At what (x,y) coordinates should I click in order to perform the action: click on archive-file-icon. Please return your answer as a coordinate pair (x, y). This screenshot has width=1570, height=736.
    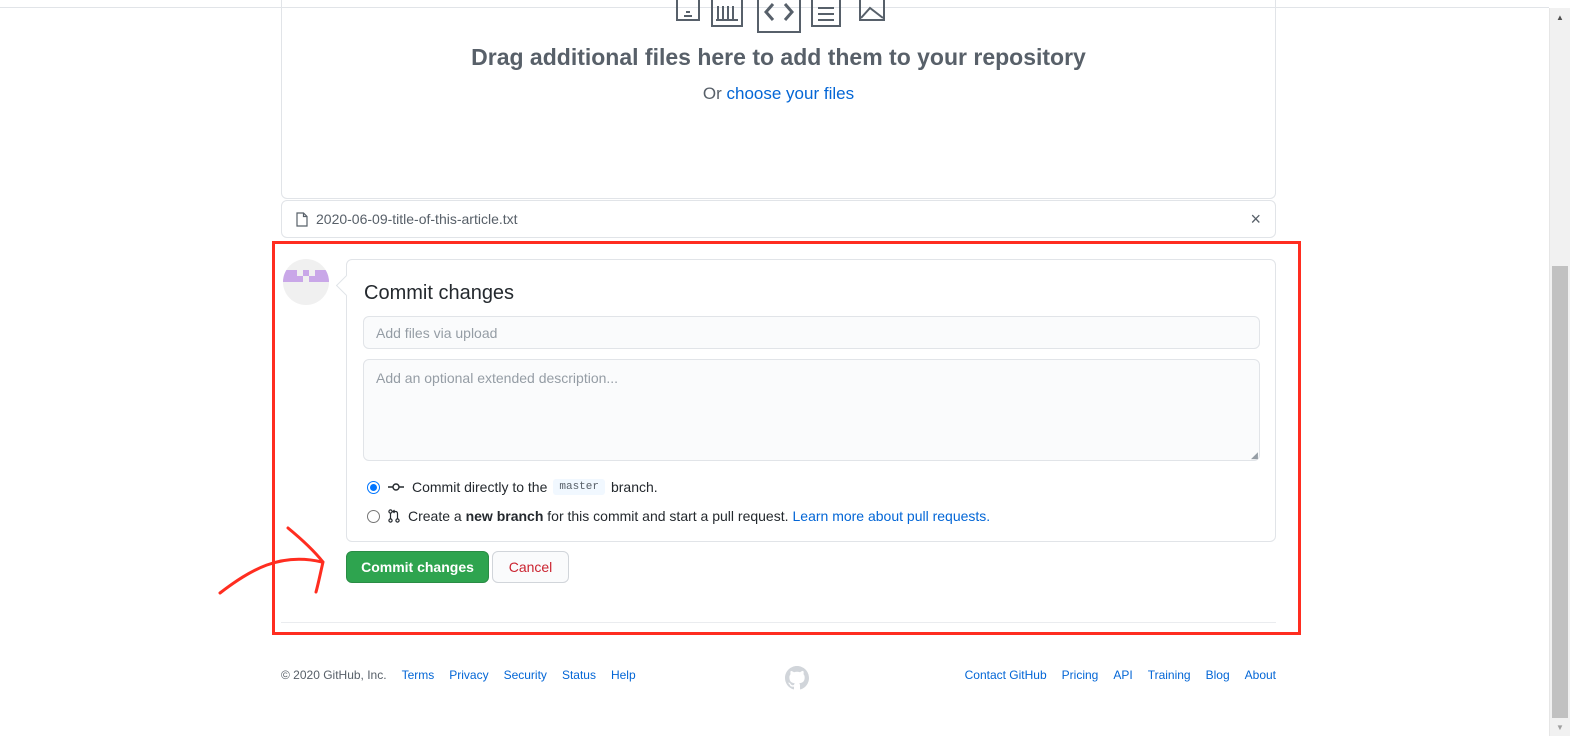
    Looking at the image, I should click on (727, 13).